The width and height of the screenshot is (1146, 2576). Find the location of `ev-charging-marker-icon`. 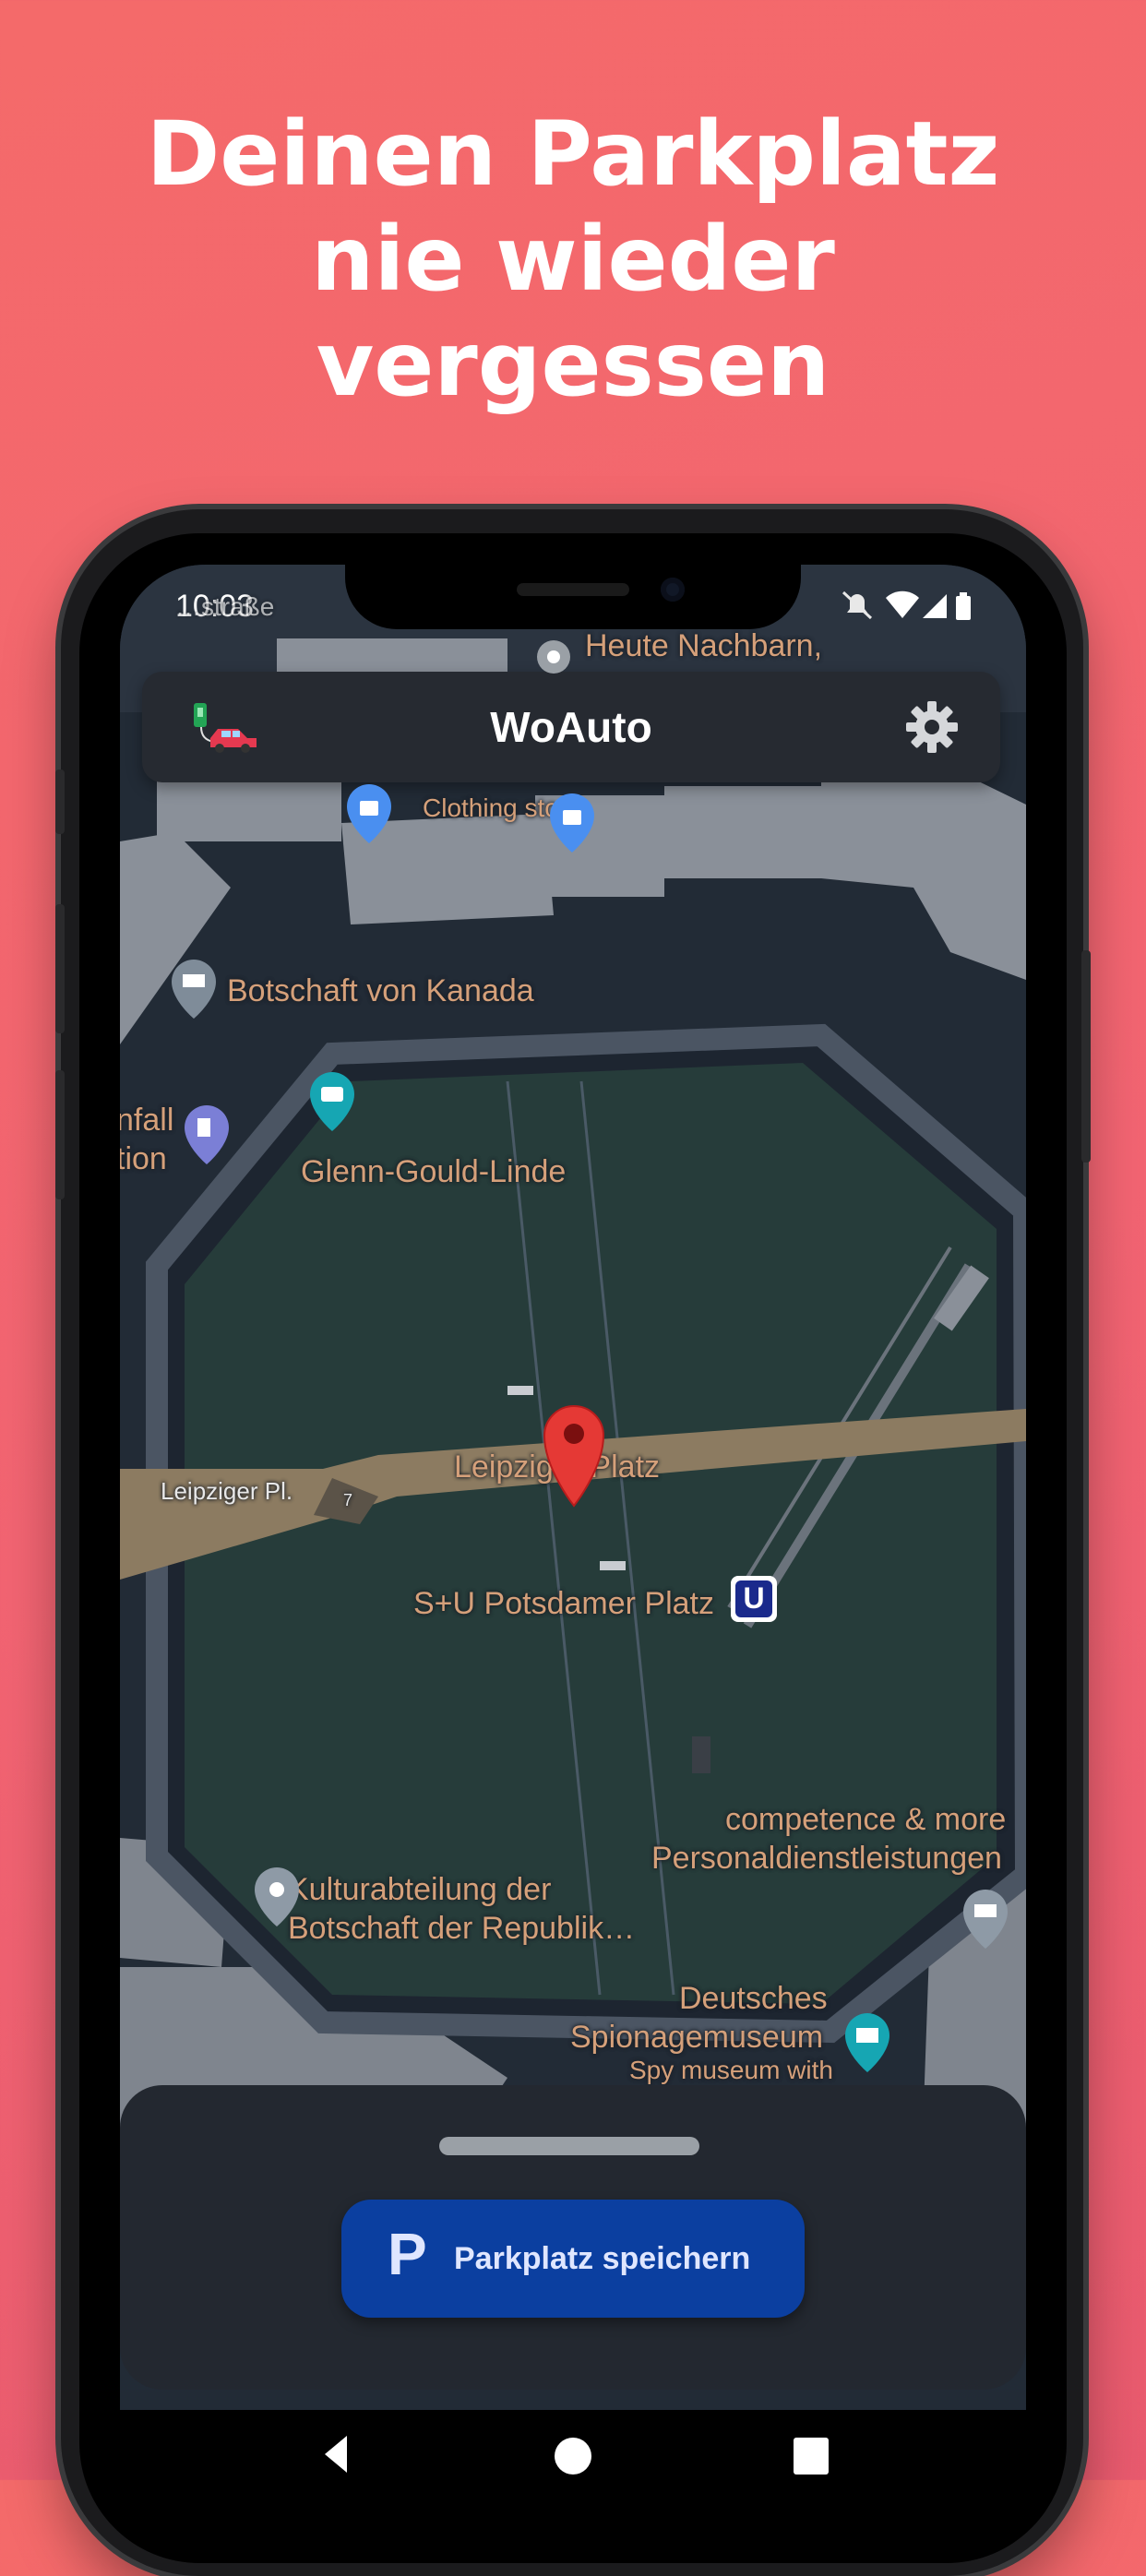

ev-charging-marker-icon is located at coordinates (207, 1134).